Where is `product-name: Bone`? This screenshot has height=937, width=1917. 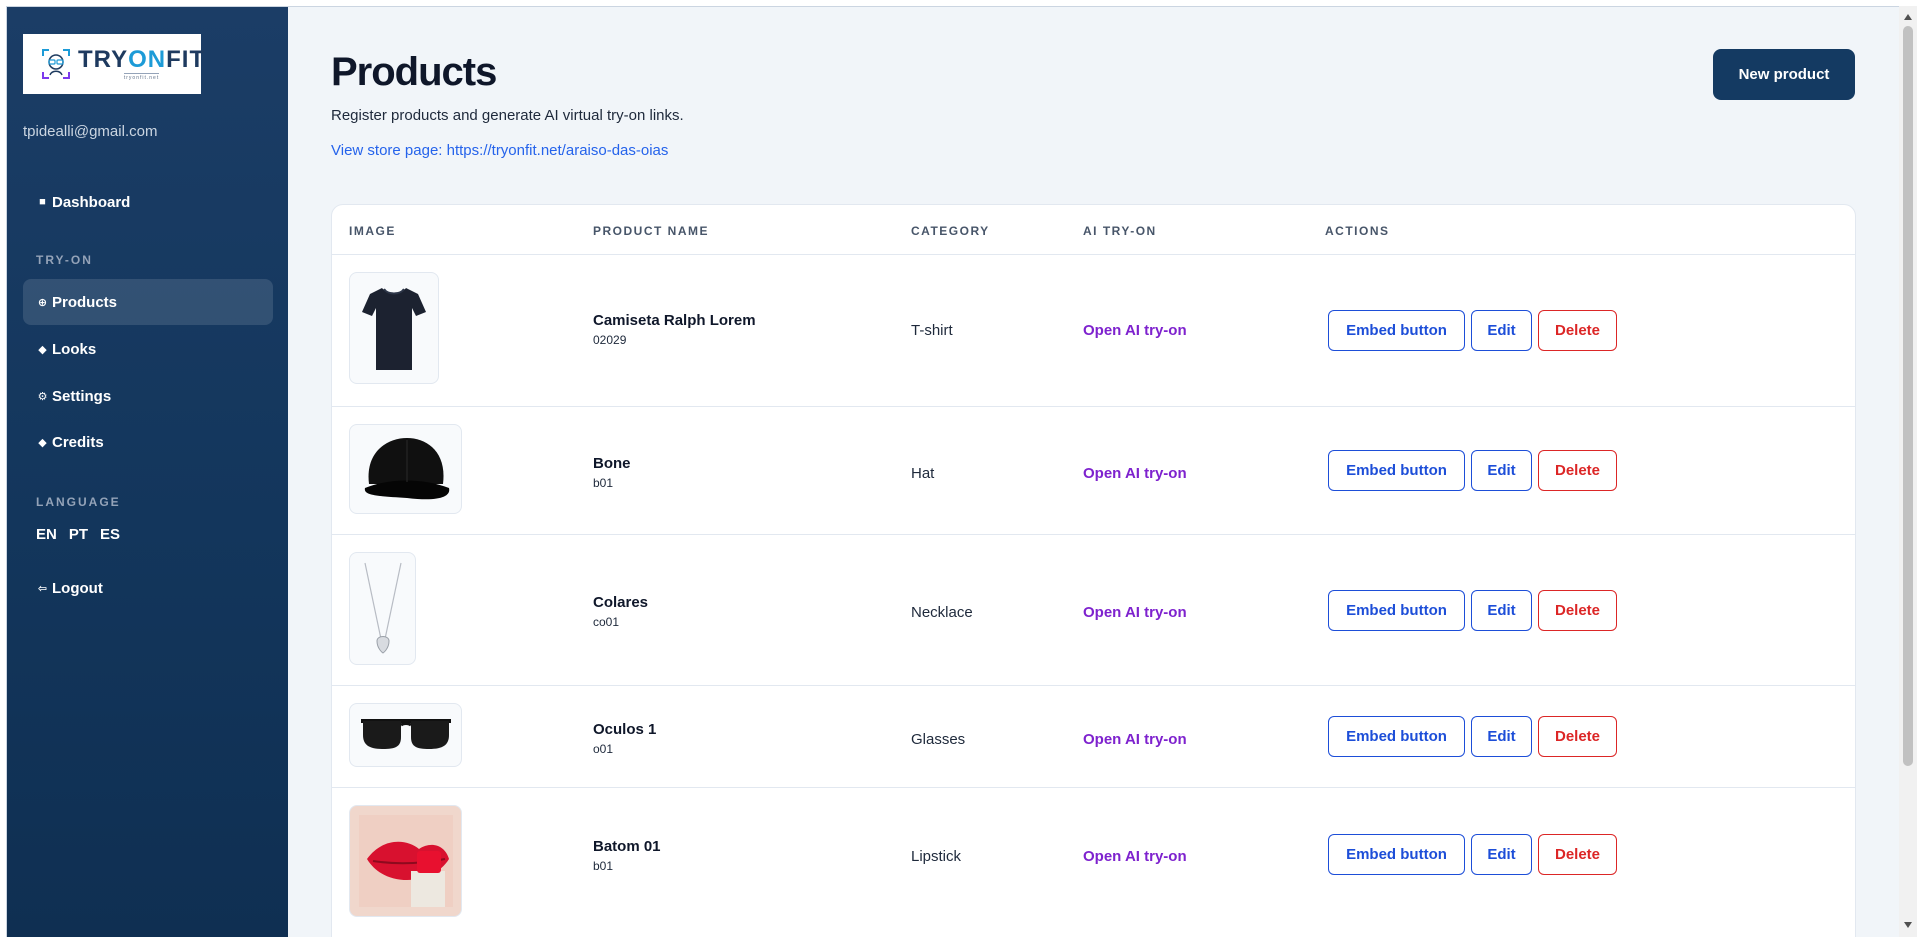
product-name: Bone is located at coordinates (612, 463).